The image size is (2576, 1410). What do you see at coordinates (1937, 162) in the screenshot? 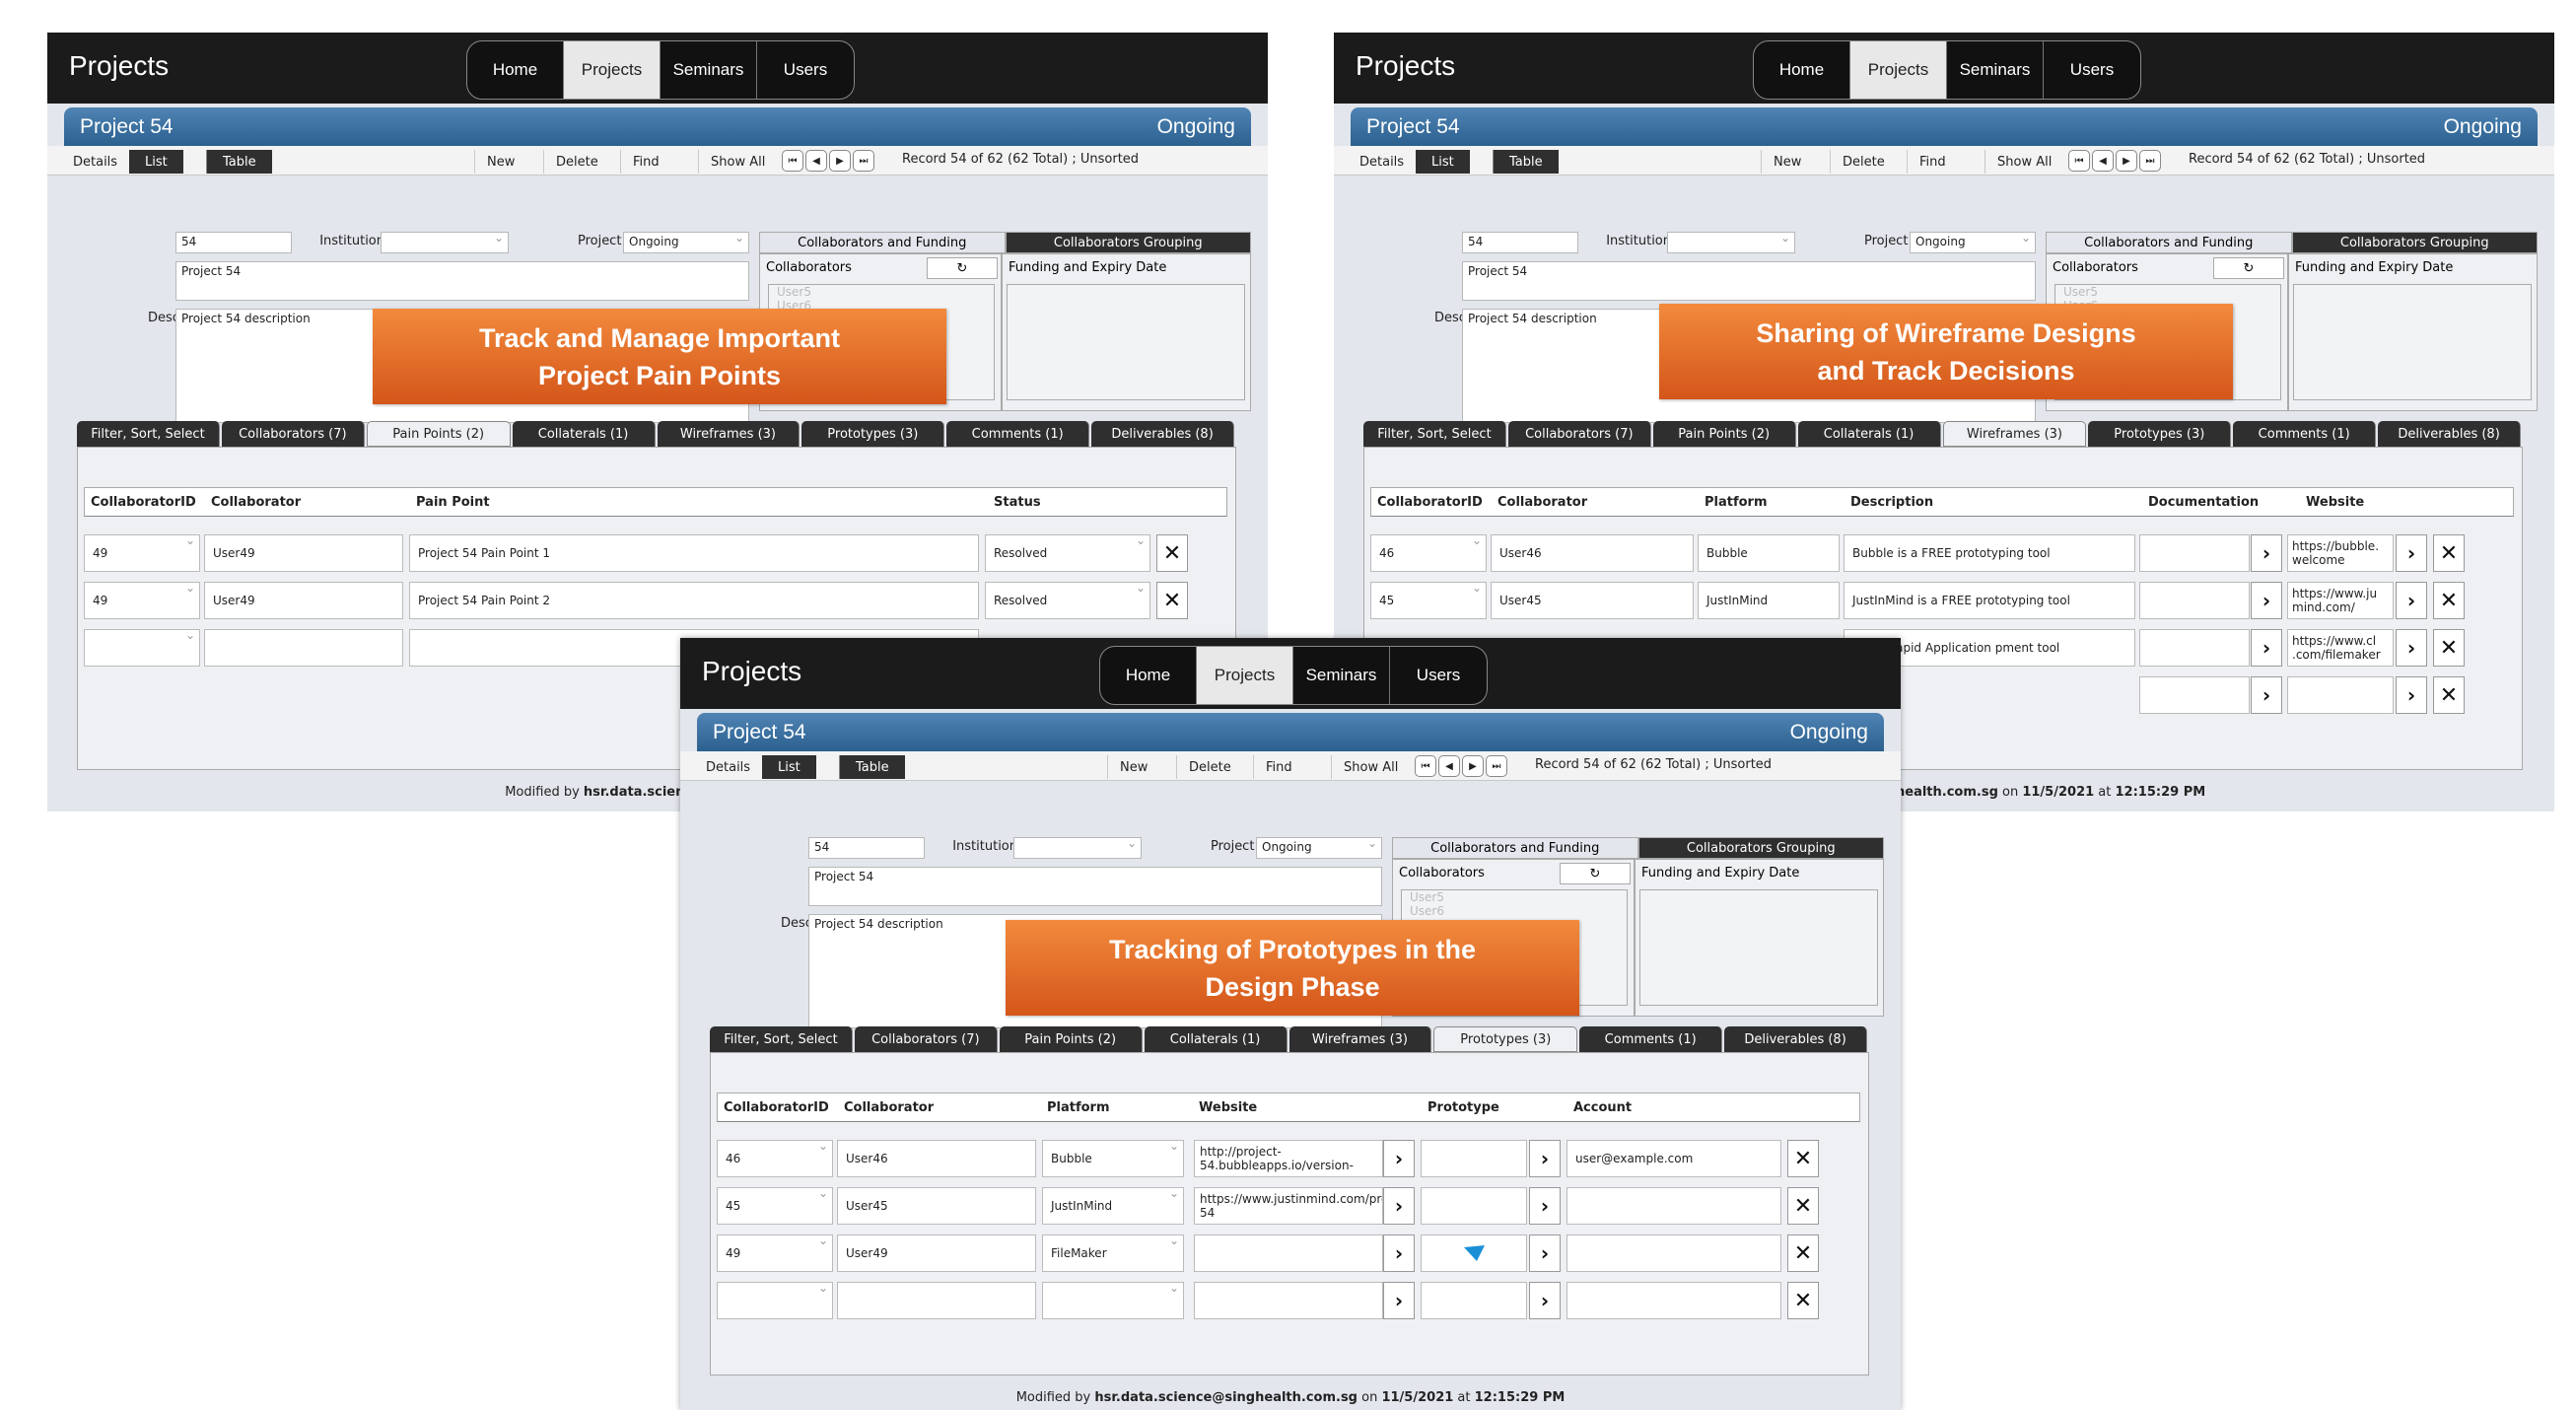
I see `find-button: Find` at bounding box center [1937, 162].